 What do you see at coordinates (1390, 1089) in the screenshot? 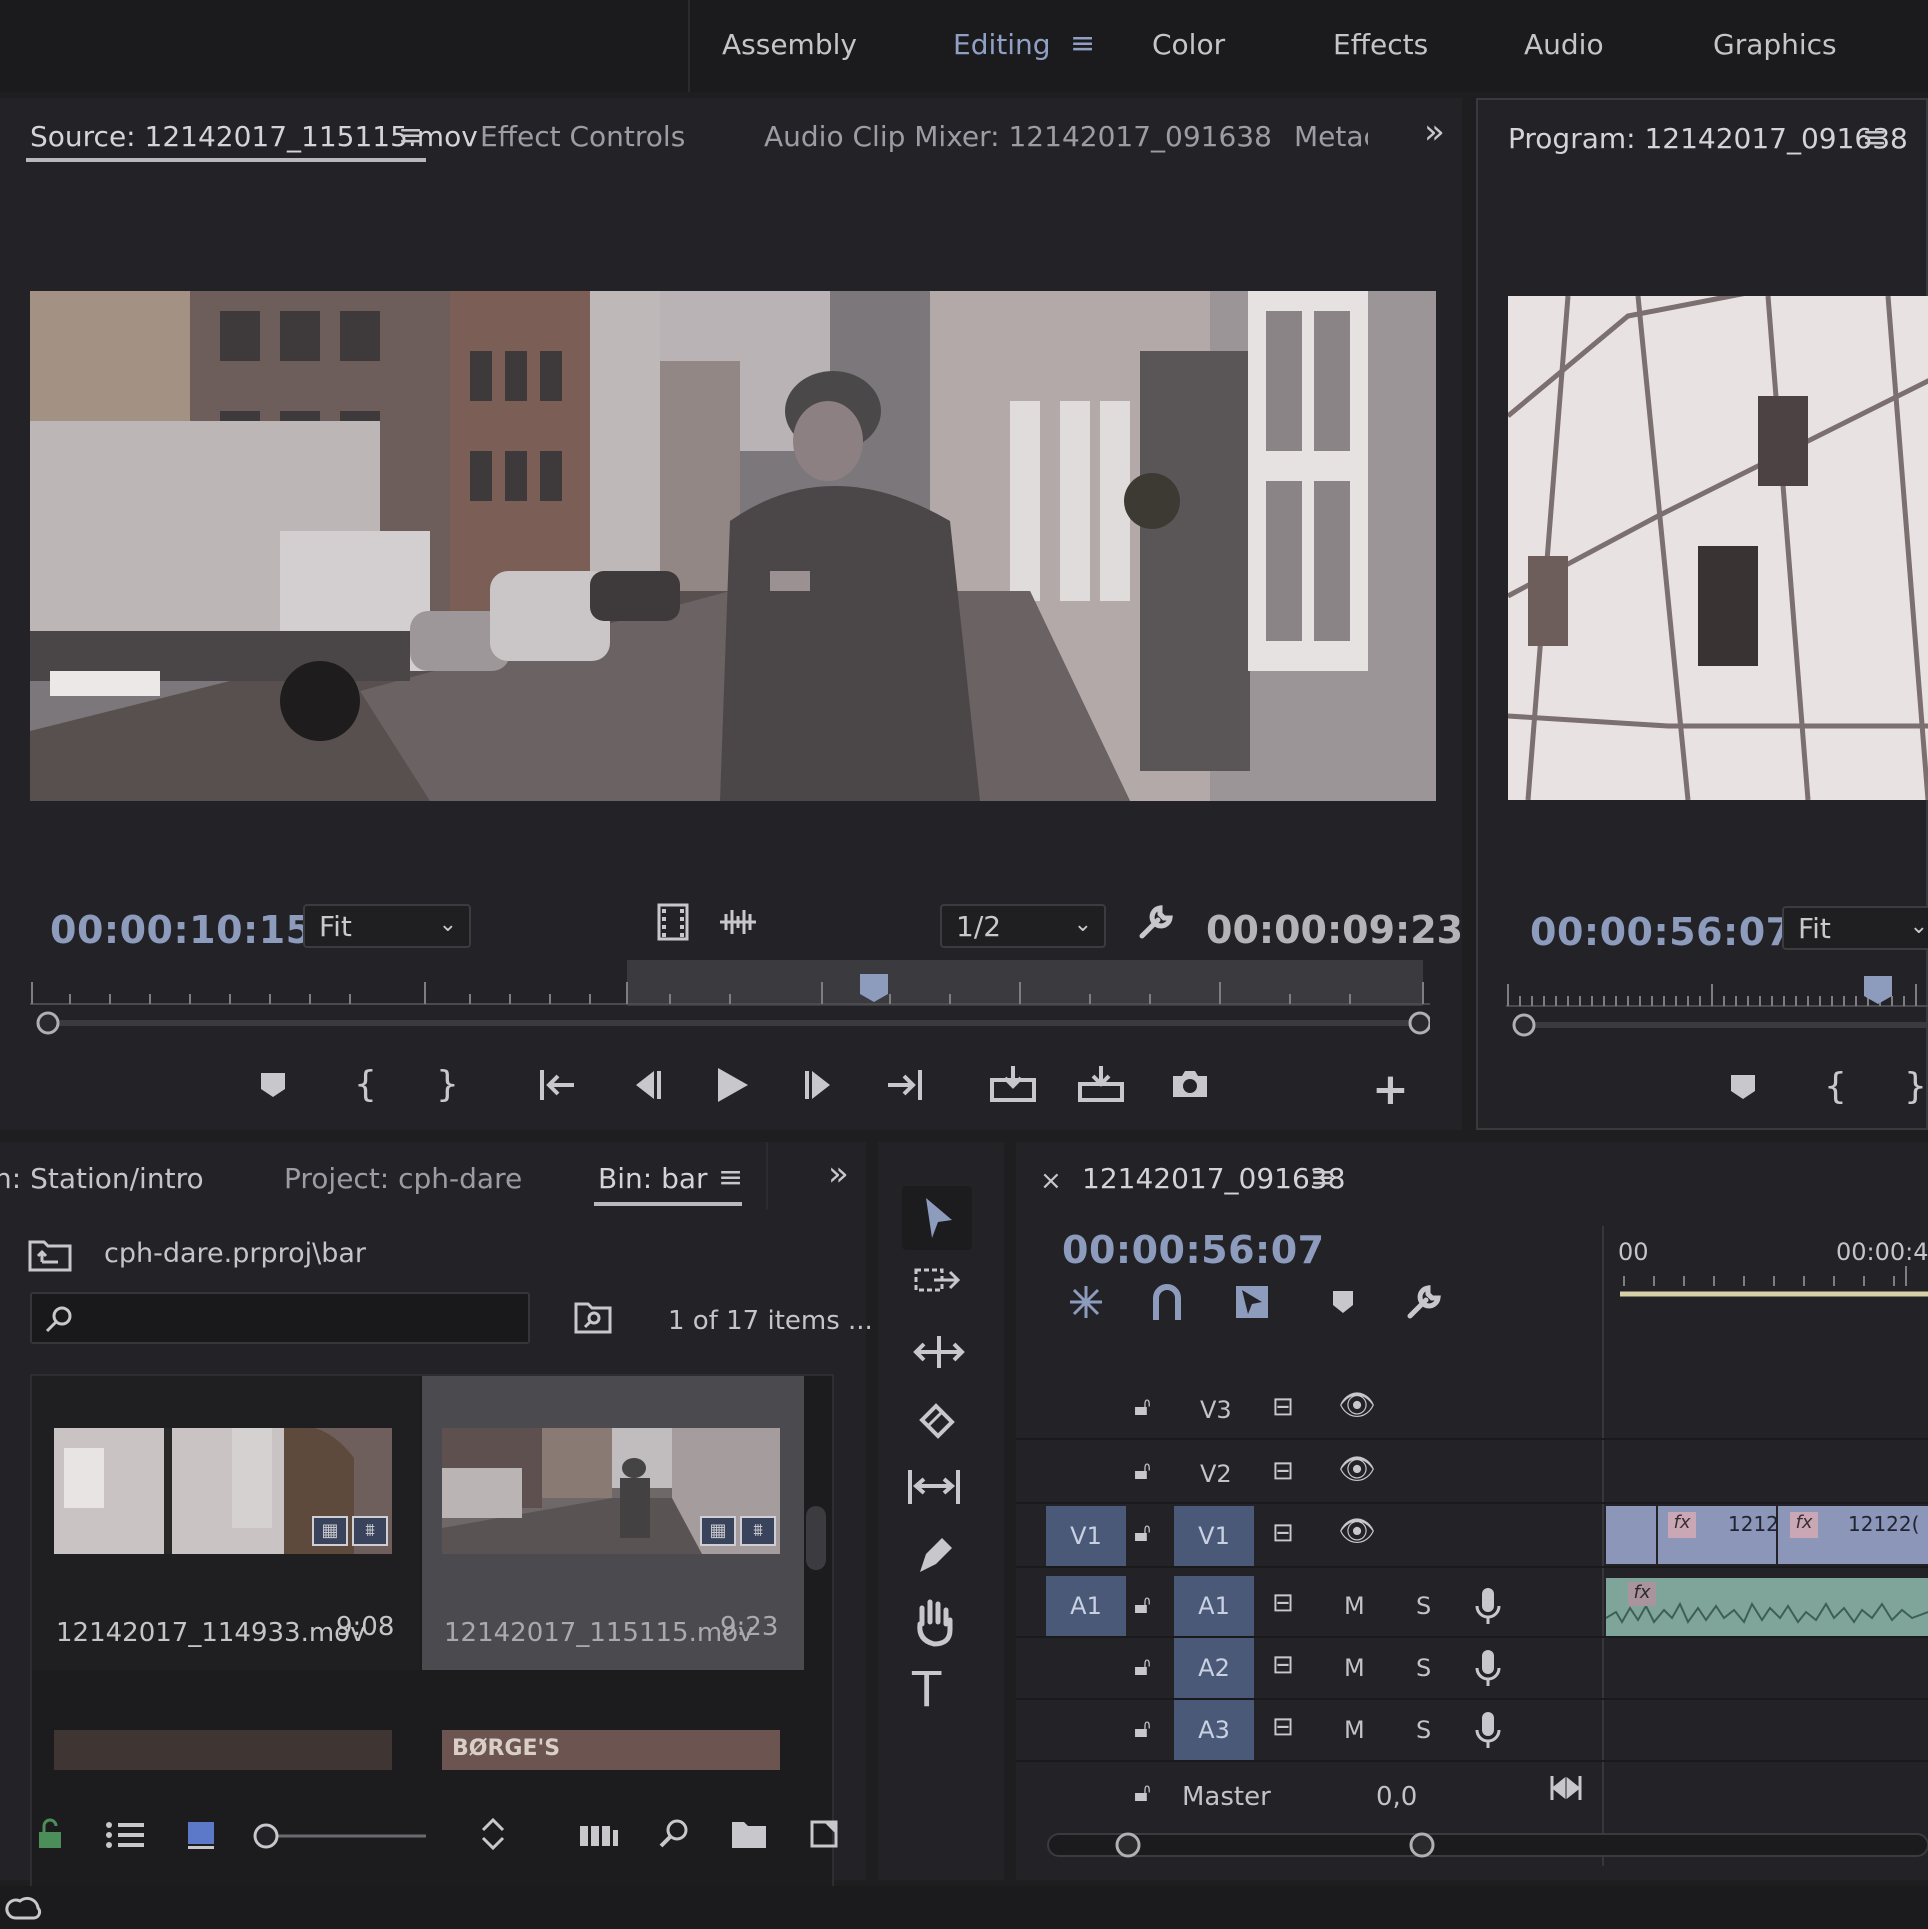
I see `plus-icon: +` at bounding box center [1390, 1089].